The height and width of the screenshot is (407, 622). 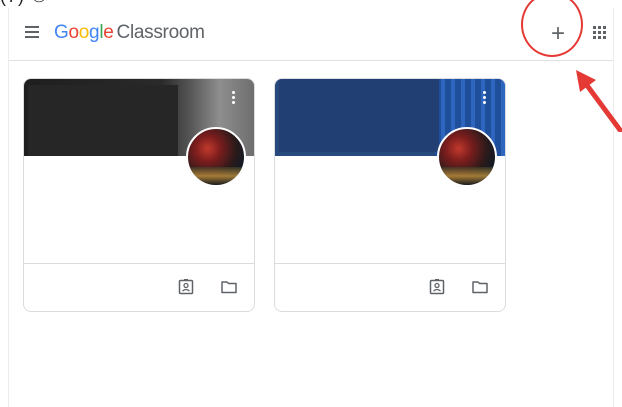 I want to click on logo-product-name: Classroom, so click(x=160, y=32).